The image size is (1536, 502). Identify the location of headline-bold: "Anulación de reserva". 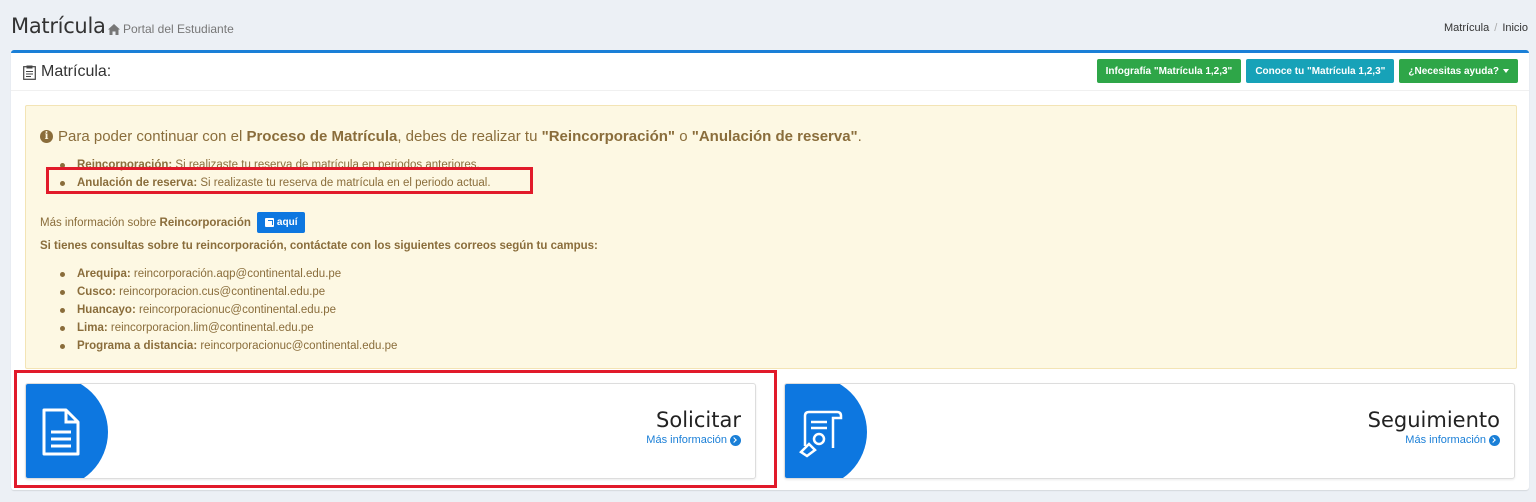
(774, 136).